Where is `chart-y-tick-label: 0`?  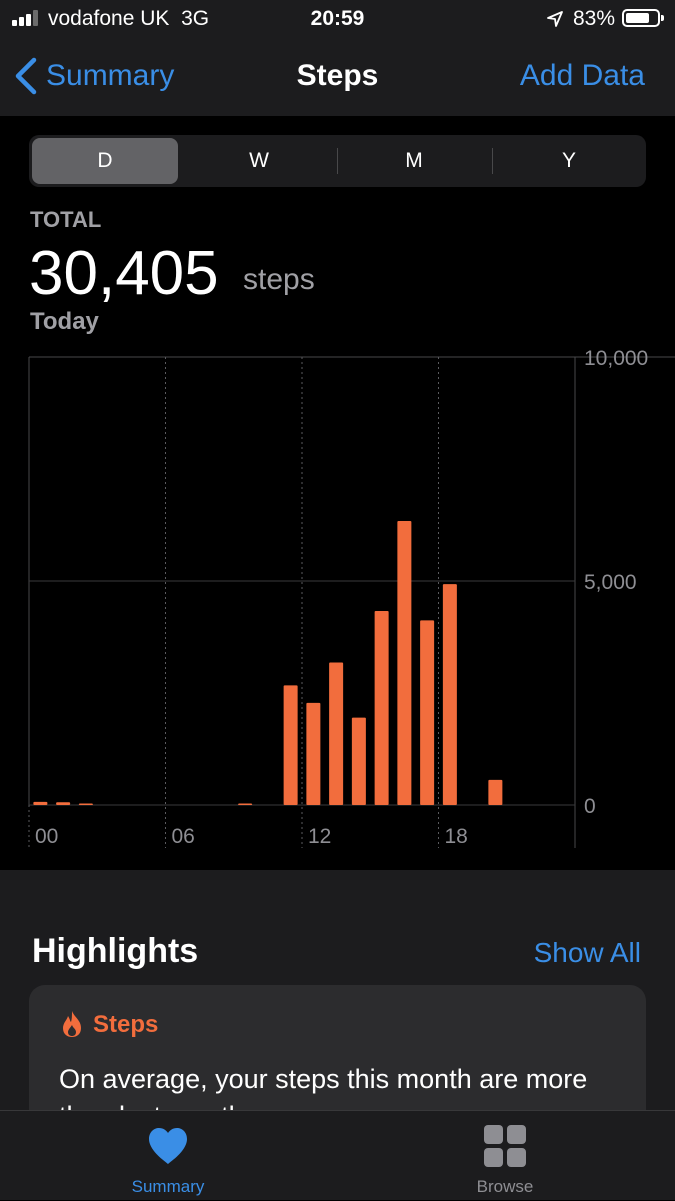
chart-y-tick-label: 0 is located at coordinates (590, 806).